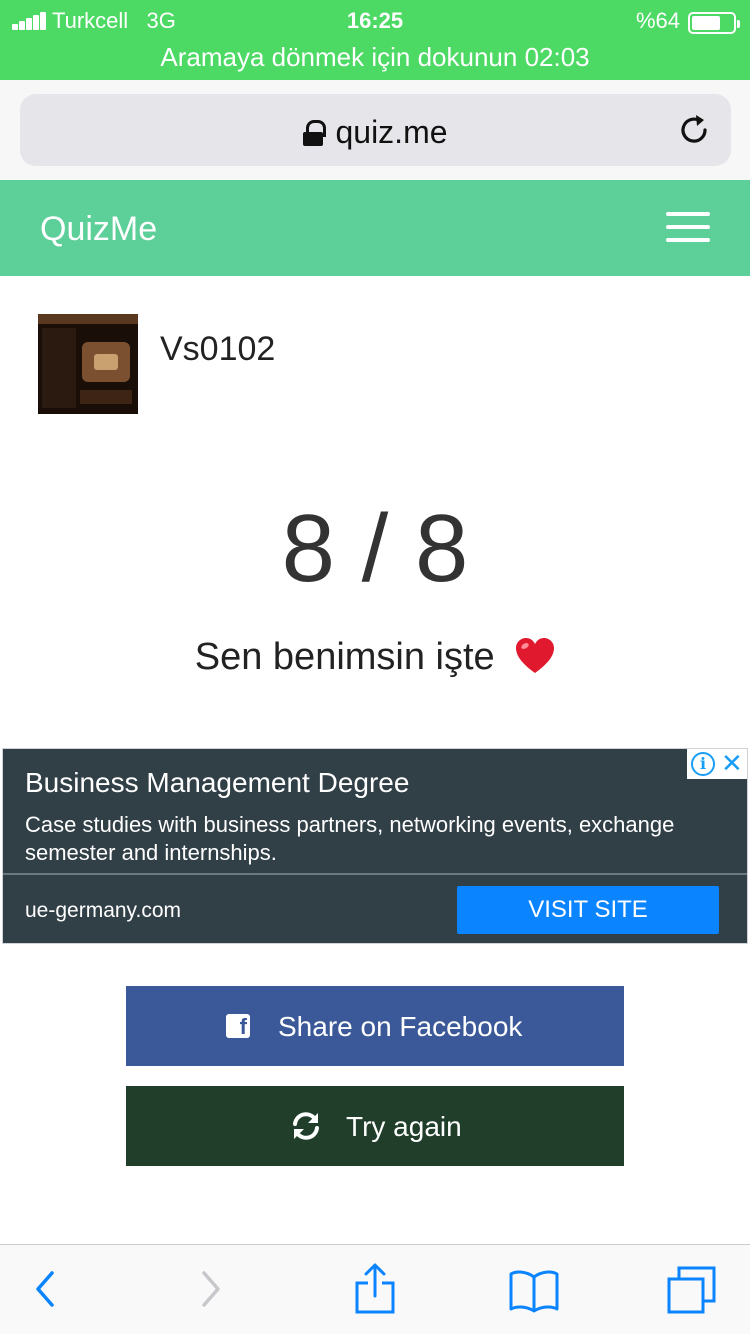 The width and height of the screenshot is (750, 1334). I want to click on result-message-text: Sen benimsin işte, so click(344, 657).